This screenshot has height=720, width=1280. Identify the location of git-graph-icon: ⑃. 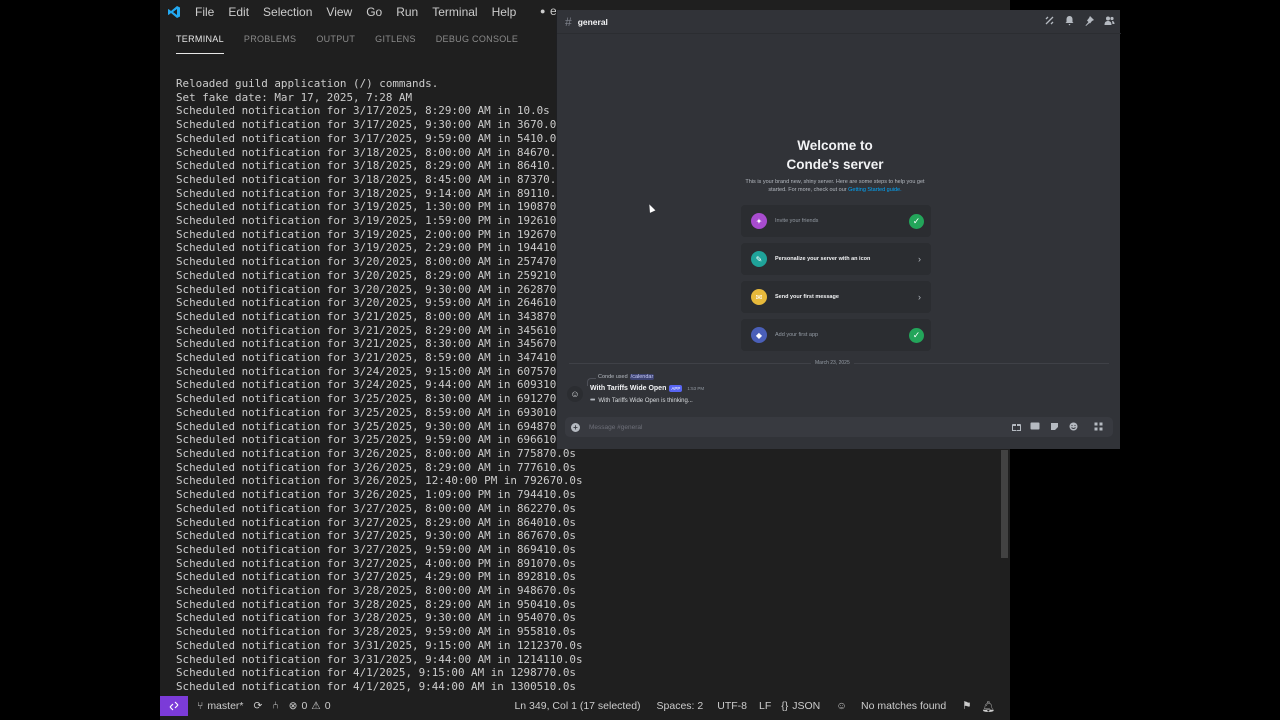
(275, 706).